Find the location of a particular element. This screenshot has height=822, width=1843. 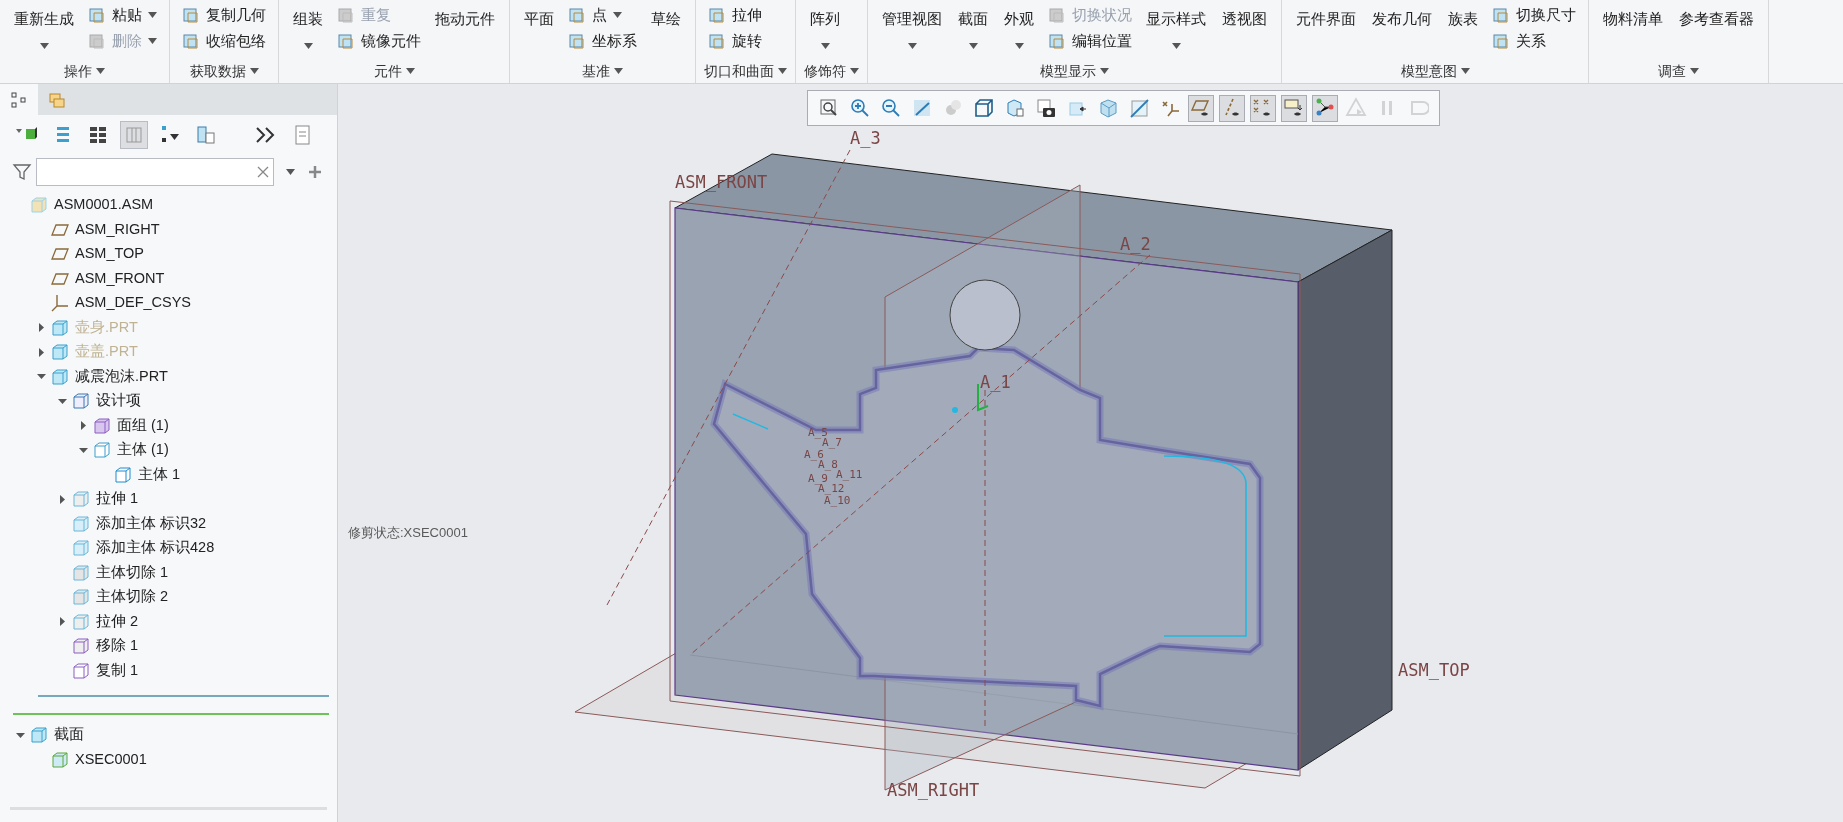

tree-item: 复制 1 is located at coordinates (117, 670).